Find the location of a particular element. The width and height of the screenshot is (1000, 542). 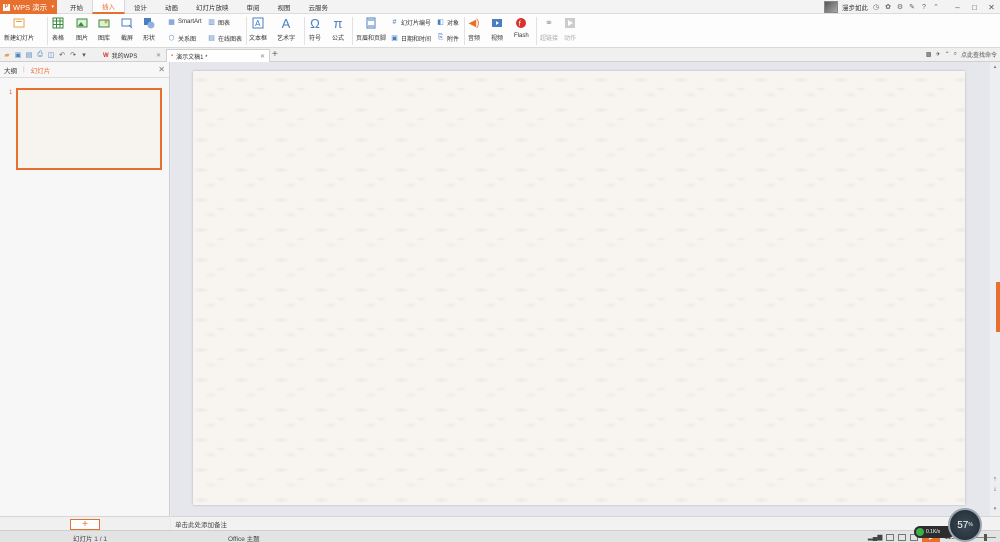

smartart-button: ▦ SmartArt is located at coordinates (184, 22).